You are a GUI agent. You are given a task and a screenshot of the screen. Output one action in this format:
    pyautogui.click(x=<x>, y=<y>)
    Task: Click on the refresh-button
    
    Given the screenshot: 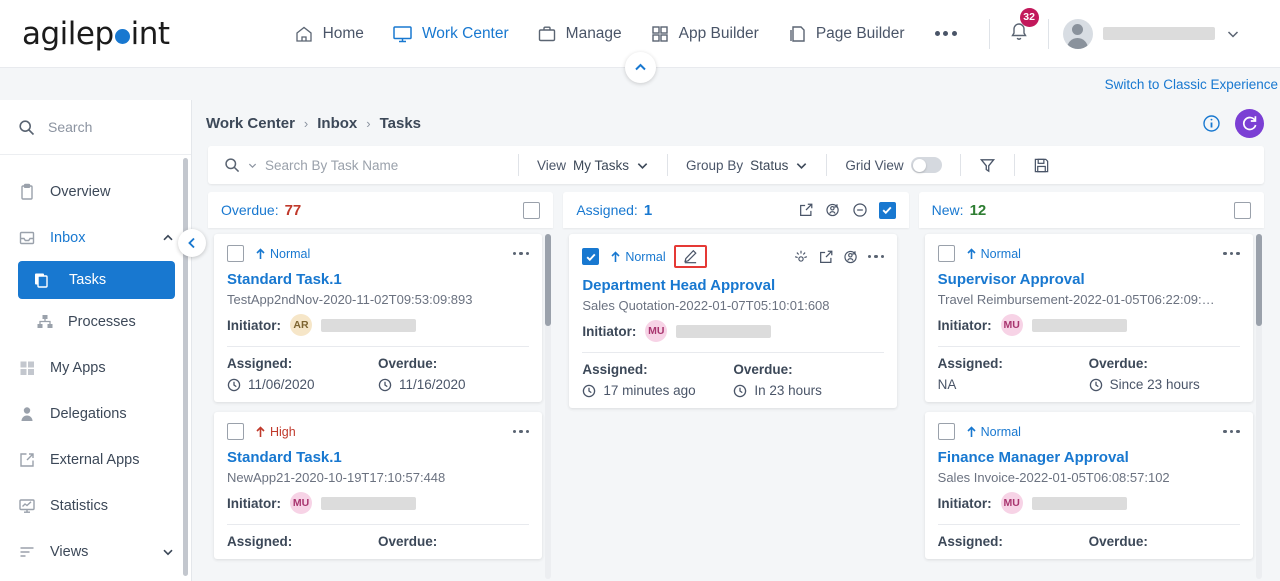 What is the action you would take?
    pyautogui.click(x=1249, y=123)
    